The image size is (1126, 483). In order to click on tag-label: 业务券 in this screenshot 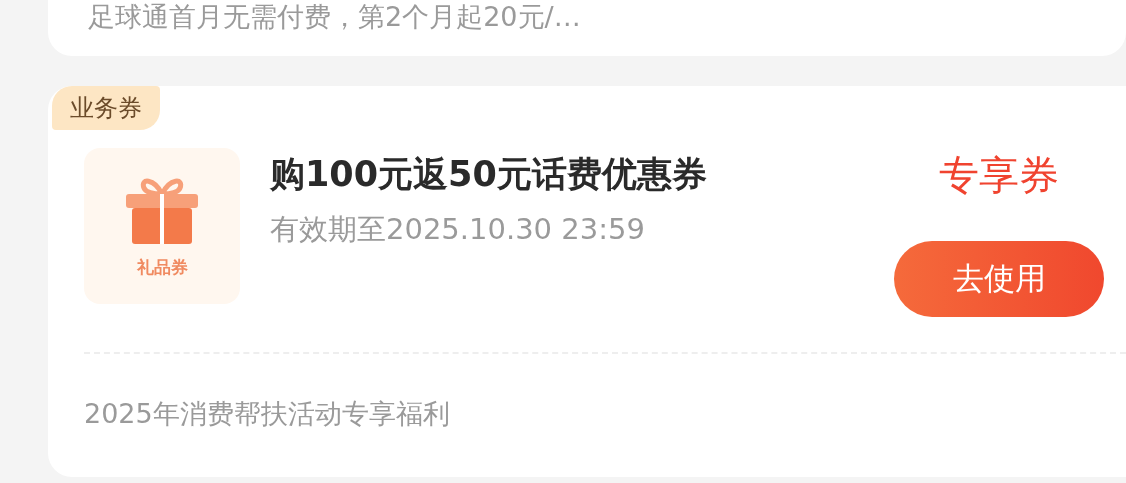, I will do `click(106, 108)`.